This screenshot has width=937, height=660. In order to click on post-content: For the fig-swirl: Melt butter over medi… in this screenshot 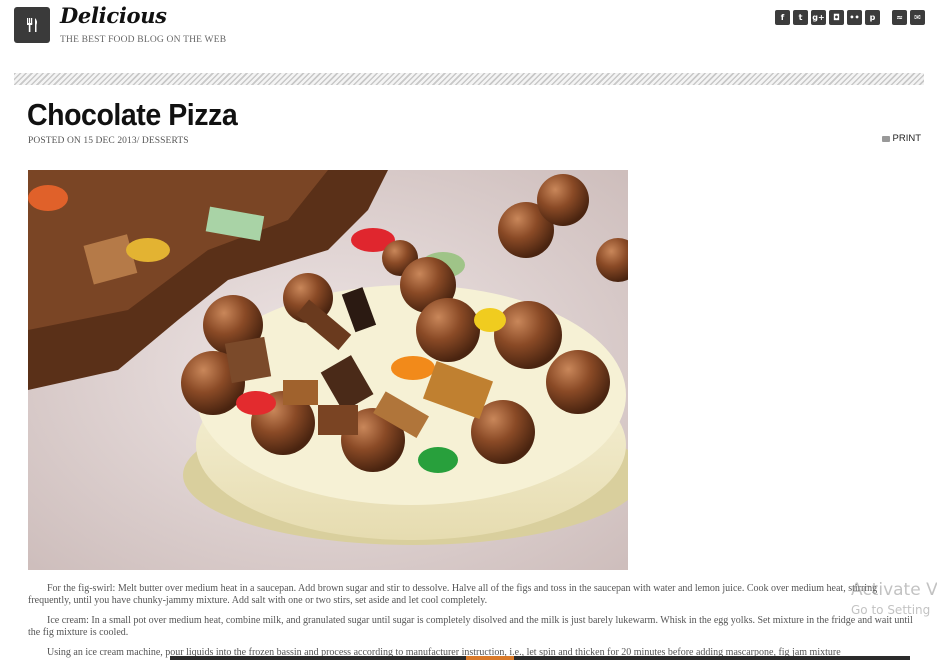, I will do `click(471, 621)`.